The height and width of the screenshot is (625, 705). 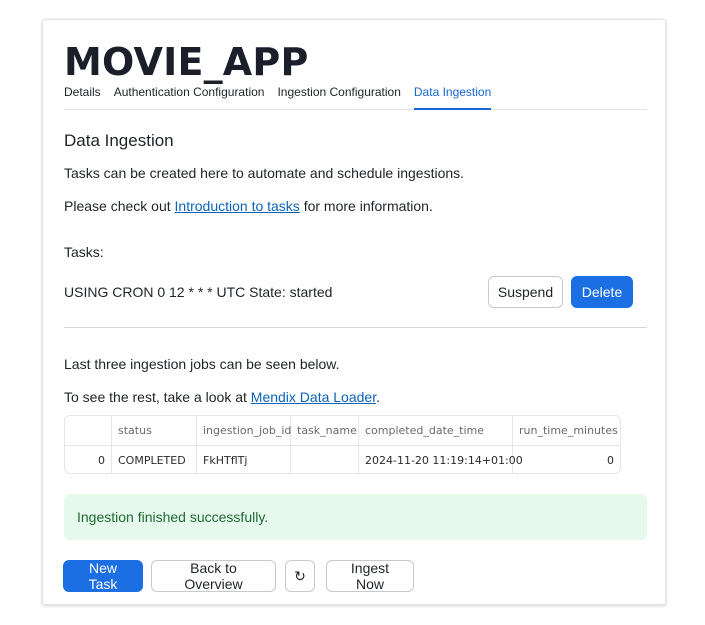 I want to click on column-header-run-time-minutes: run_time_minutes, so click(x=566, y=430).